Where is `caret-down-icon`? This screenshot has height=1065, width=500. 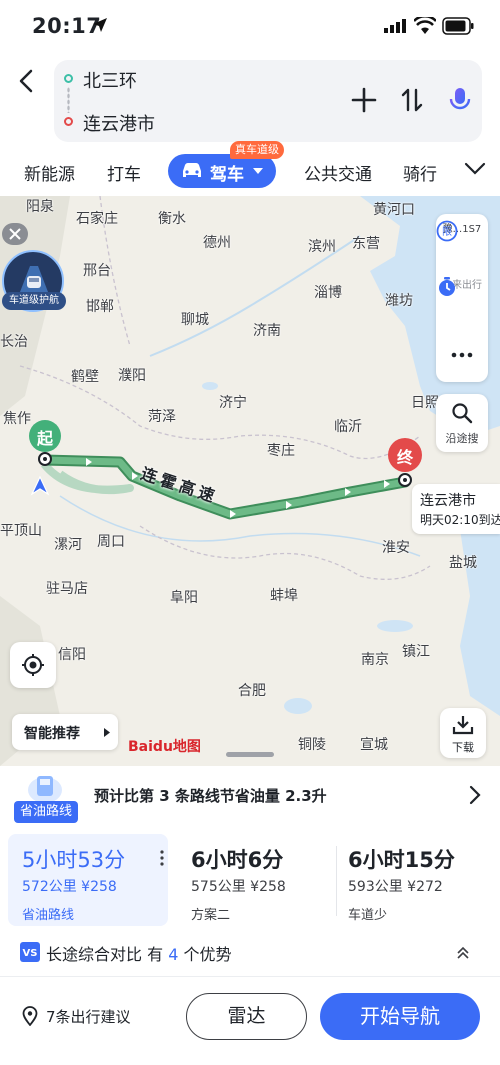
caret-down-icon is located at coordinates (258, 171).